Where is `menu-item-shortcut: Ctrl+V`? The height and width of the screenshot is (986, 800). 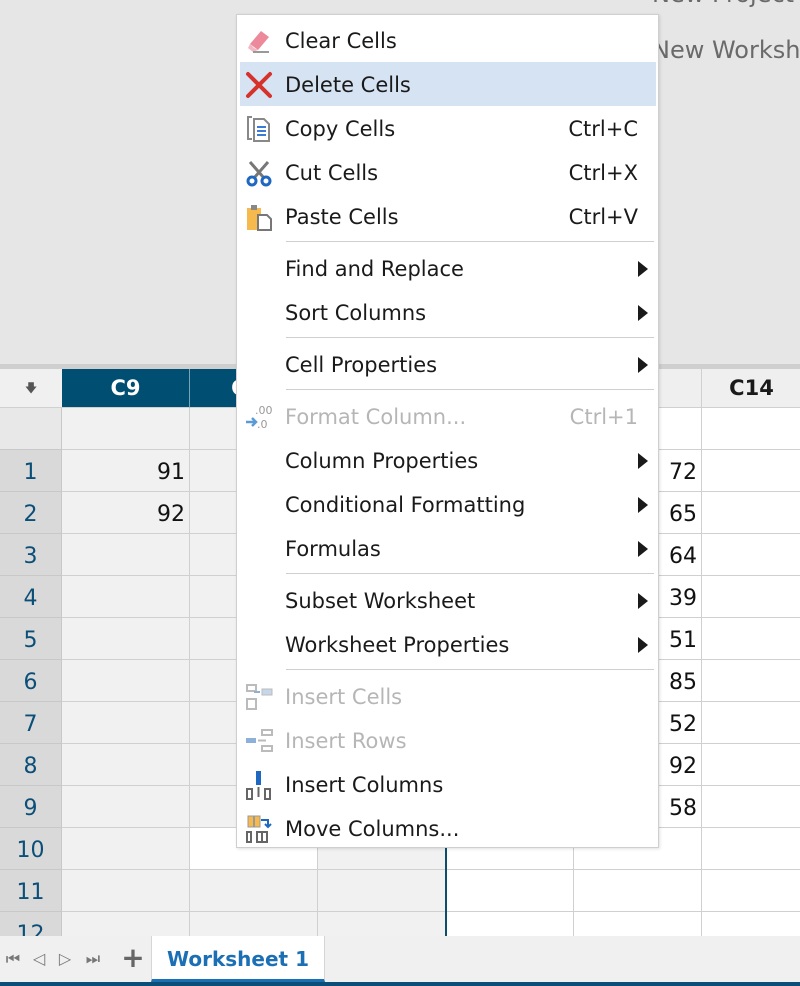
menu-item-shortcut: Ctrl+V is located at coordinates (603, 217).